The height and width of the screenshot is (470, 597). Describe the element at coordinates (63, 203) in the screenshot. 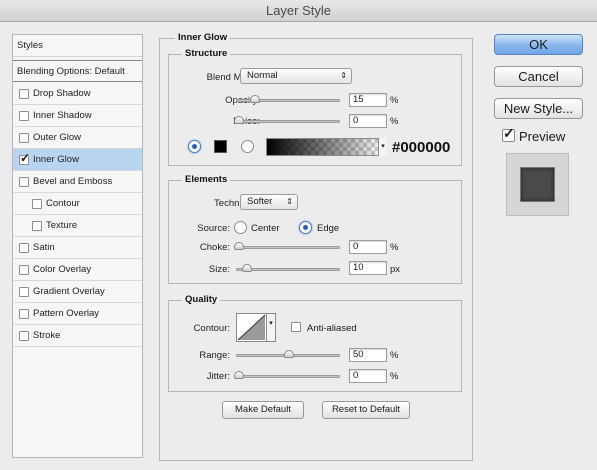

I see `style-item-label: Contour` at that location.